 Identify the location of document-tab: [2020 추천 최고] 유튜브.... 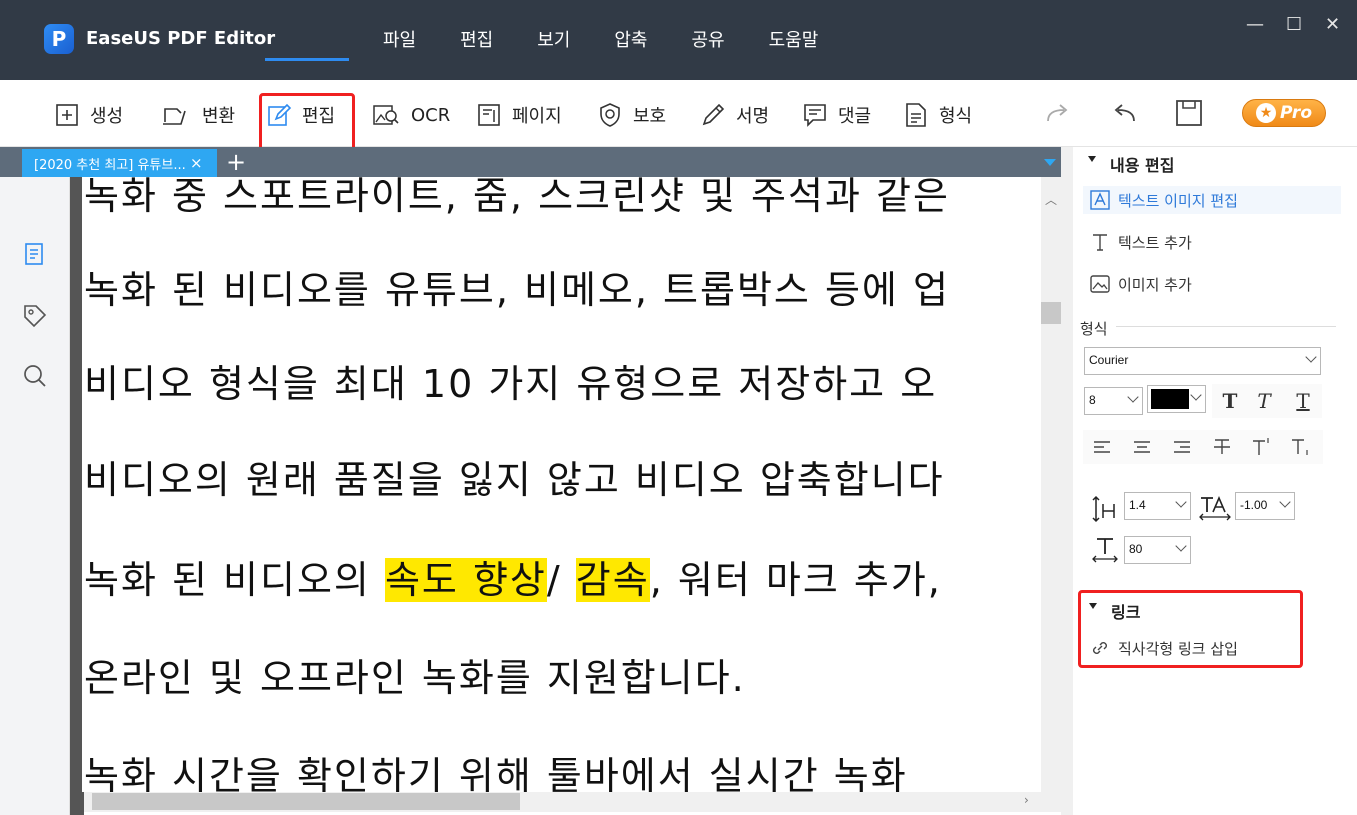
(119, 163).